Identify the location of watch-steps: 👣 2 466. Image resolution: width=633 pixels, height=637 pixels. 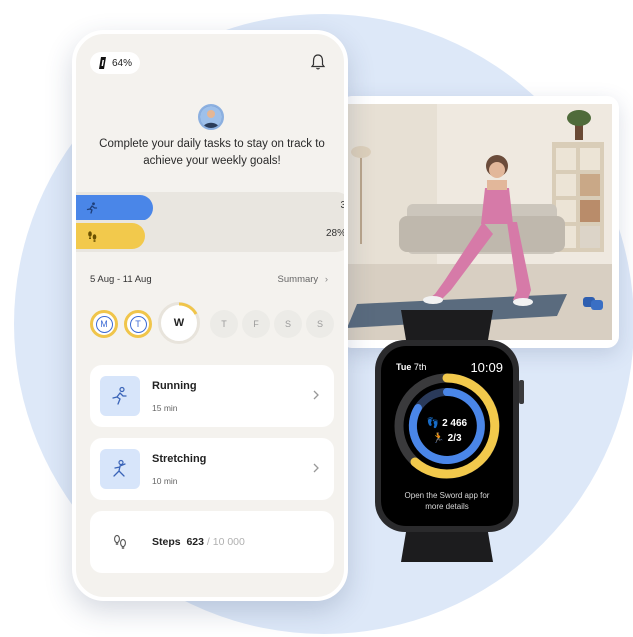
(447, 423).